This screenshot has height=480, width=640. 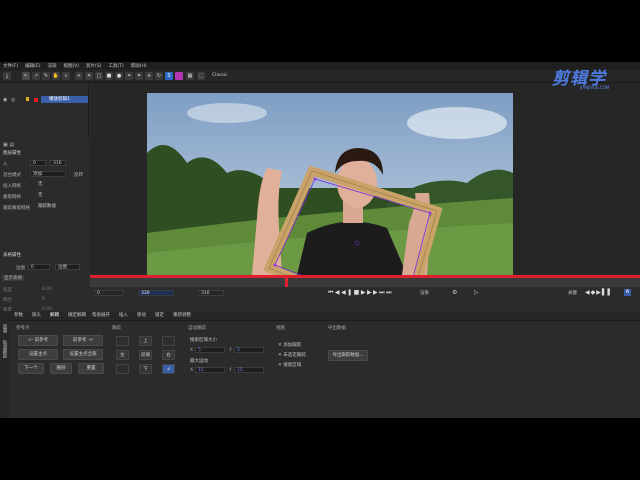 What do you see at coordinates (4, 328) in the screenshot?
I see `side-tab-mask: 遮罩` at bounding box center [4, 328].